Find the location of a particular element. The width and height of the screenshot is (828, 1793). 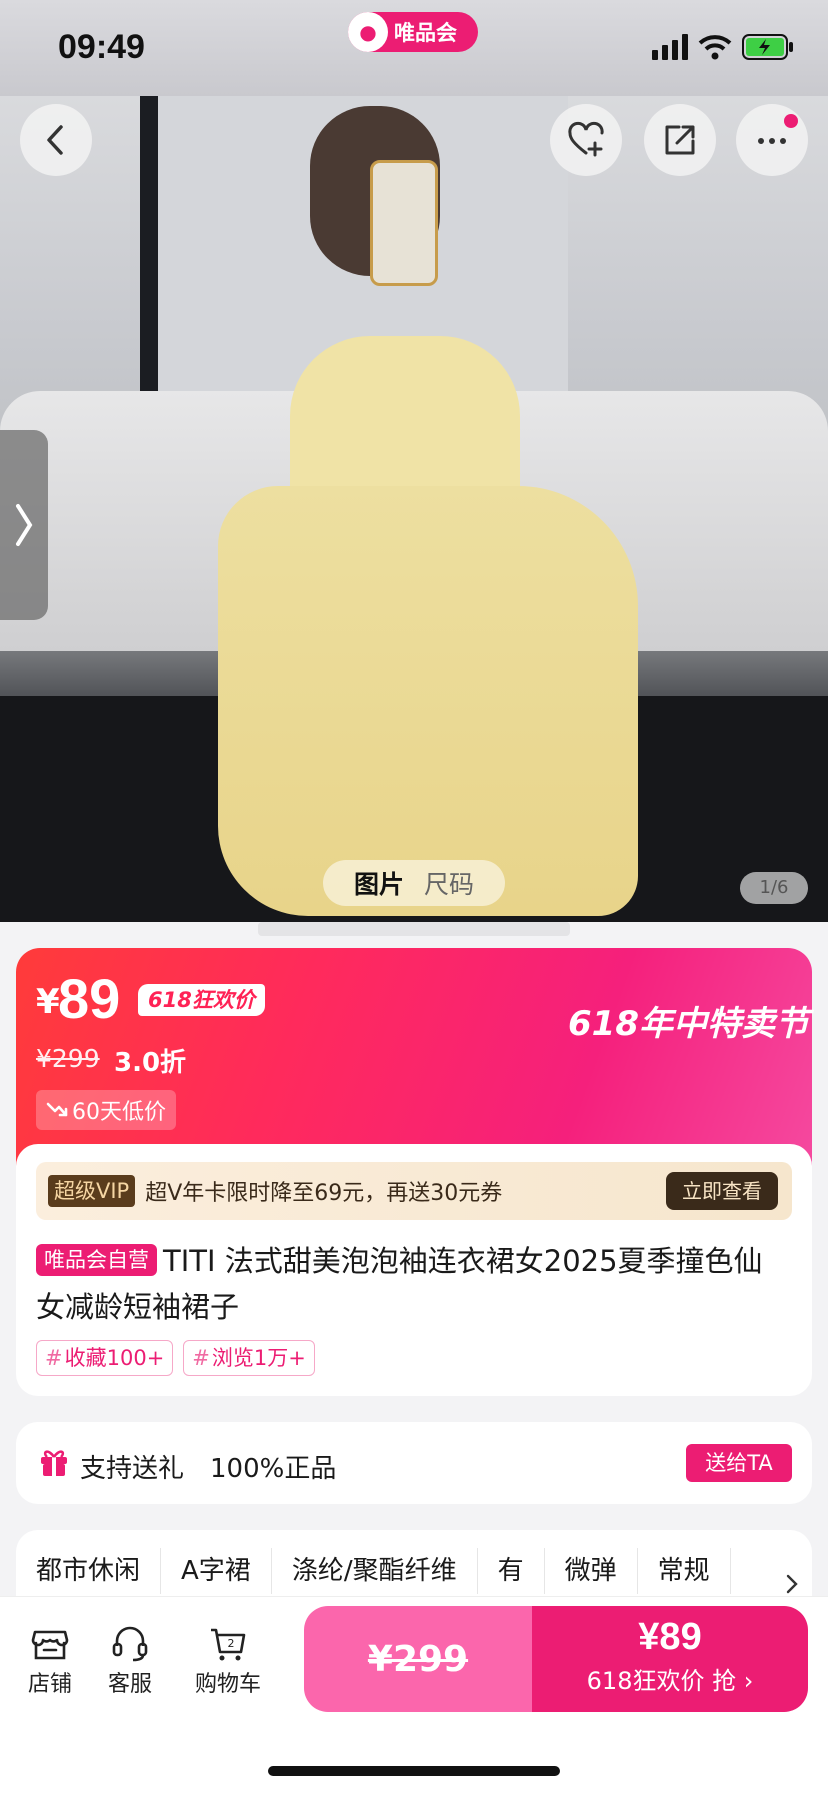

favorite-add-icon is located at coordinates (586, 139).